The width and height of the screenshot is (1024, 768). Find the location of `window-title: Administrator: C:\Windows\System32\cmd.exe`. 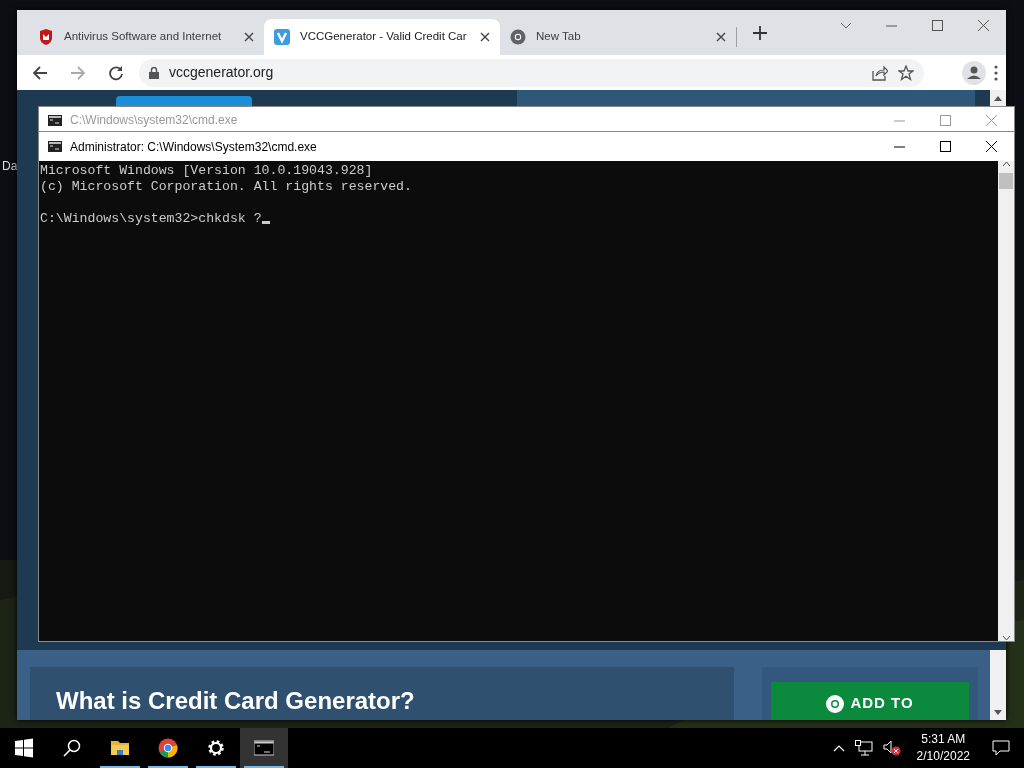

window-title: Administrator: C:\Windows\System32\cmd.exe is located at coordinates (193, 147).